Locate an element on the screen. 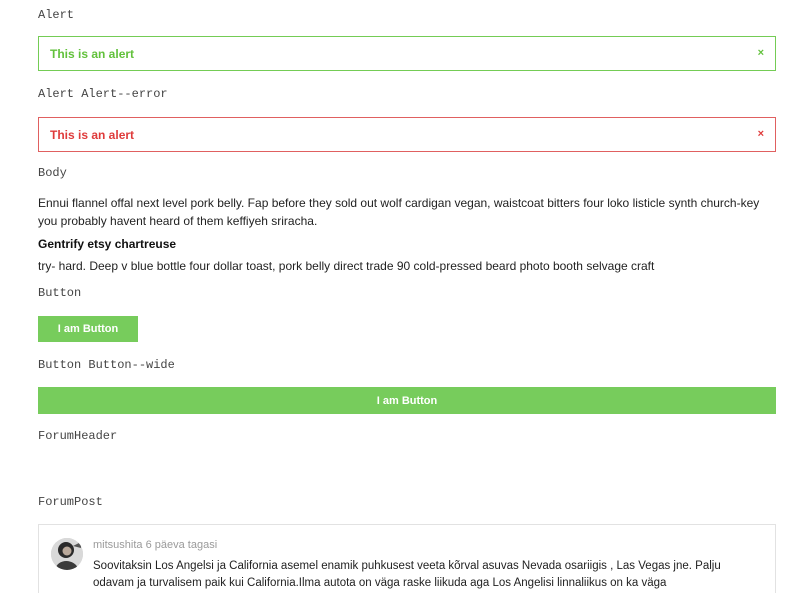 The width and height of the screenshot is (800, 593). avatar is located at coordinates (67, 554).